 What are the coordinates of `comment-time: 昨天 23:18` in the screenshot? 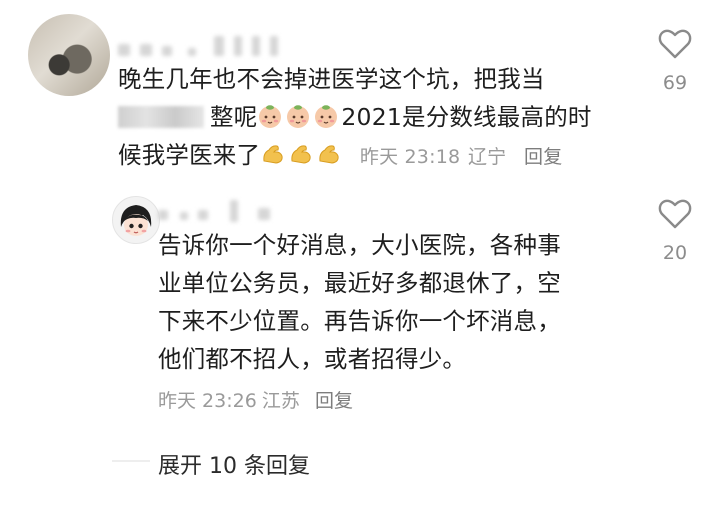 It's located at (410, 157).